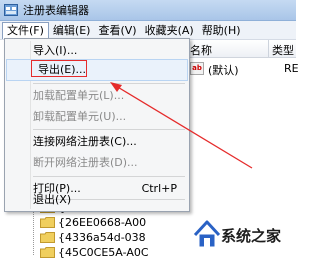  Describe the element at coordinates (251, 236) in the screenshot. I see `watermark-text: 系统之家` at that location.